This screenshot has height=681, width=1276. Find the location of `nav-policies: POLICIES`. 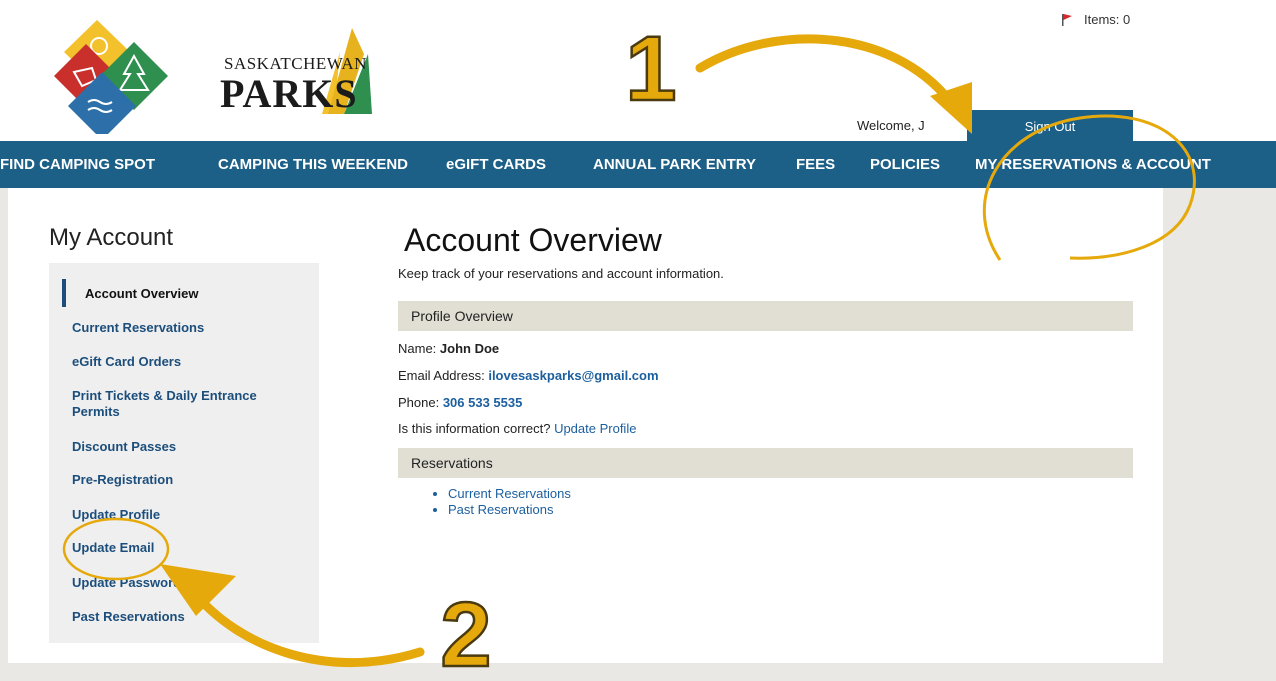

nav-policies: POLICIES is located at coordinates (905, 164).